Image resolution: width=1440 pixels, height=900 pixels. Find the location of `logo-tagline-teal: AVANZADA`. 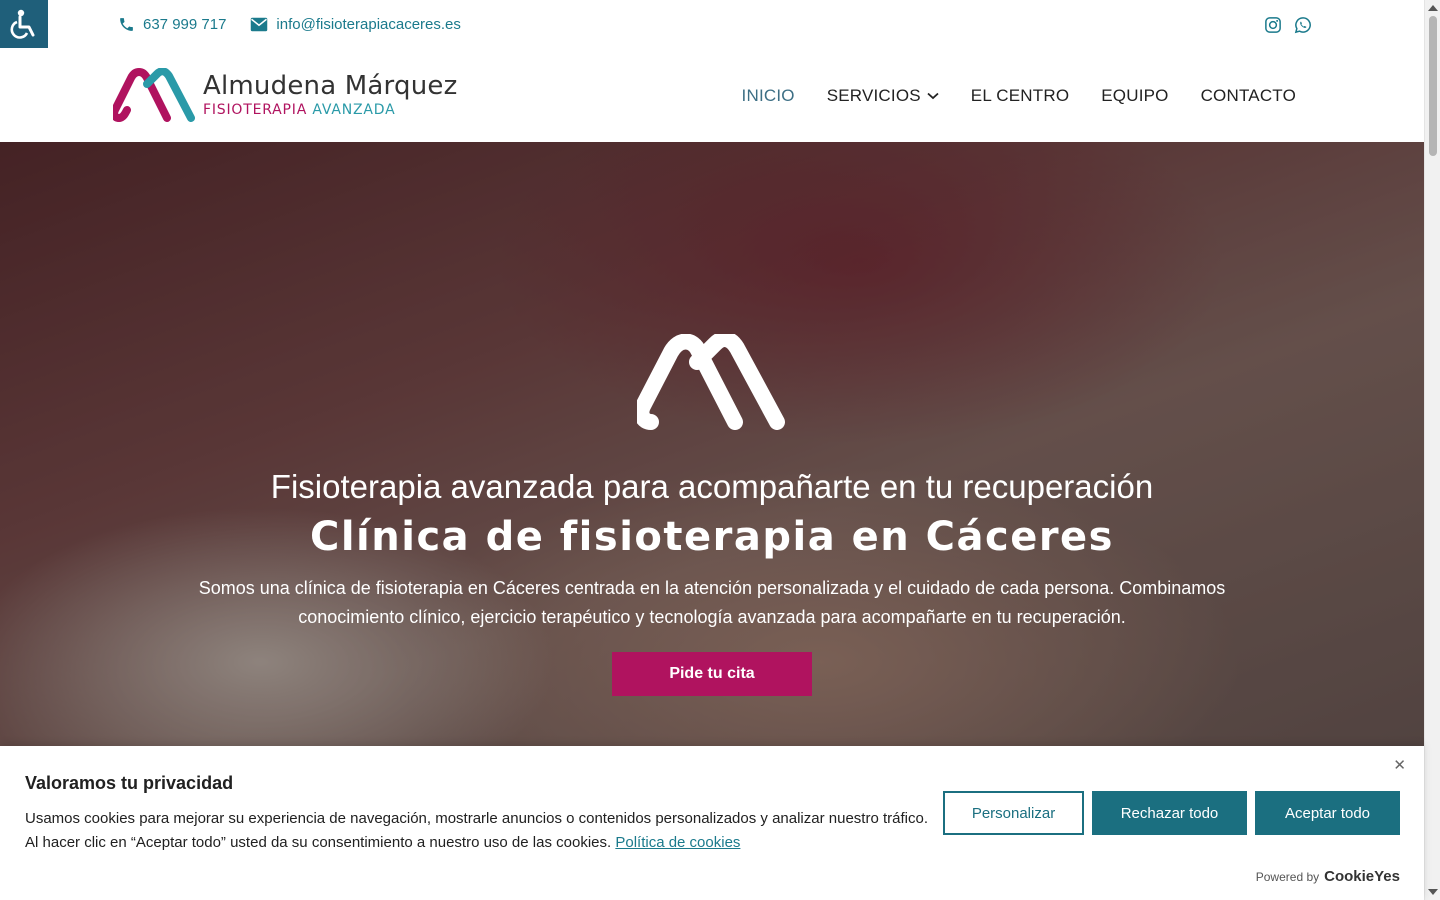

logo-tagline-teal: AVANZADA is located at coordinates (354, 110).